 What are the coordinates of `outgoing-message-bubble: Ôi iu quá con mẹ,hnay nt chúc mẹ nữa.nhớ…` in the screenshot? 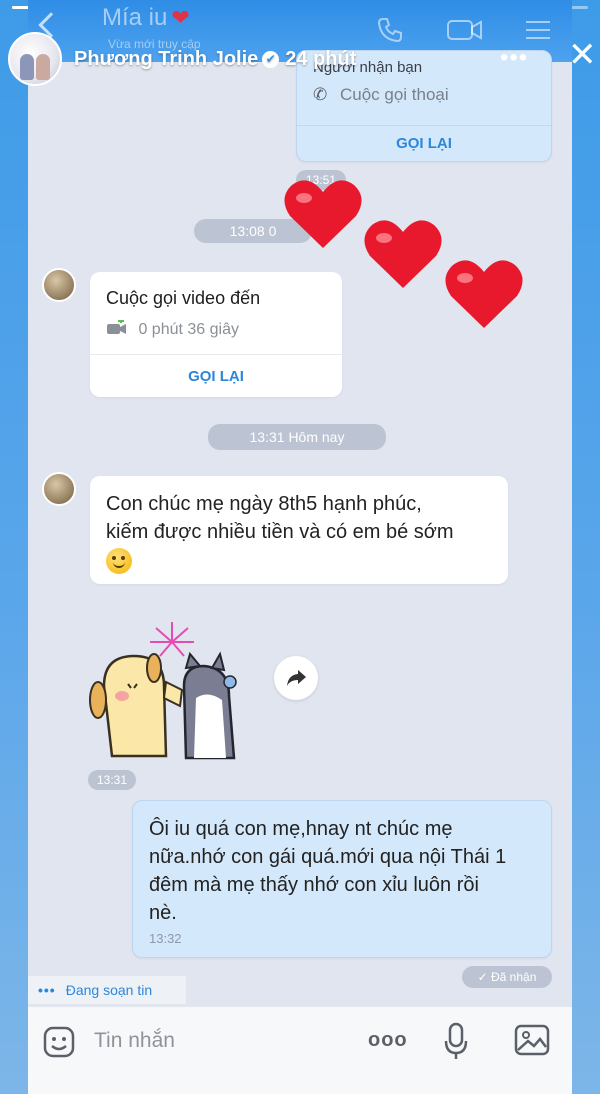 It's located at (342, 879).